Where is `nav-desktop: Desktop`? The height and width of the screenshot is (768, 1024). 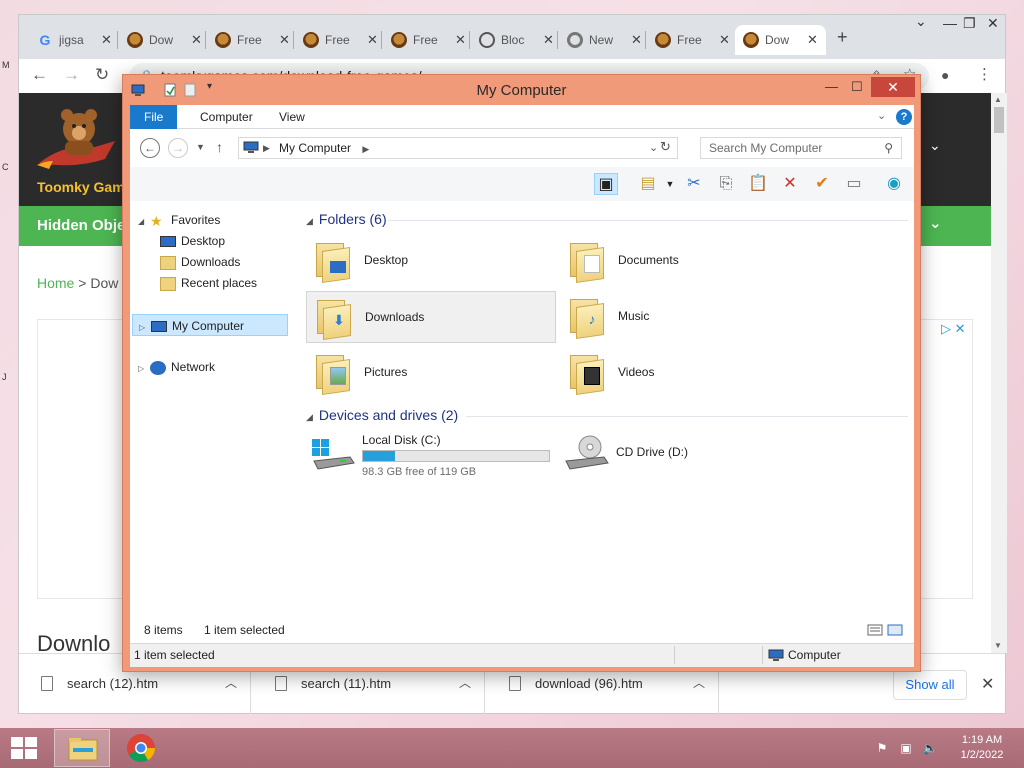 nav-desktop: Desktop is located at coordinates (192, 241).